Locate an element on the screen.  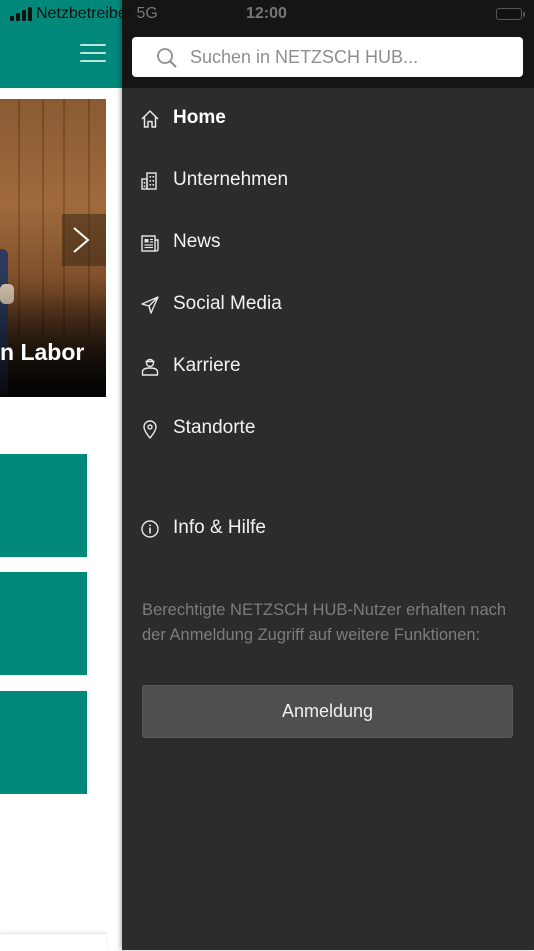
menu-item-social-media: Social Media is located at coordinates (328, 305).